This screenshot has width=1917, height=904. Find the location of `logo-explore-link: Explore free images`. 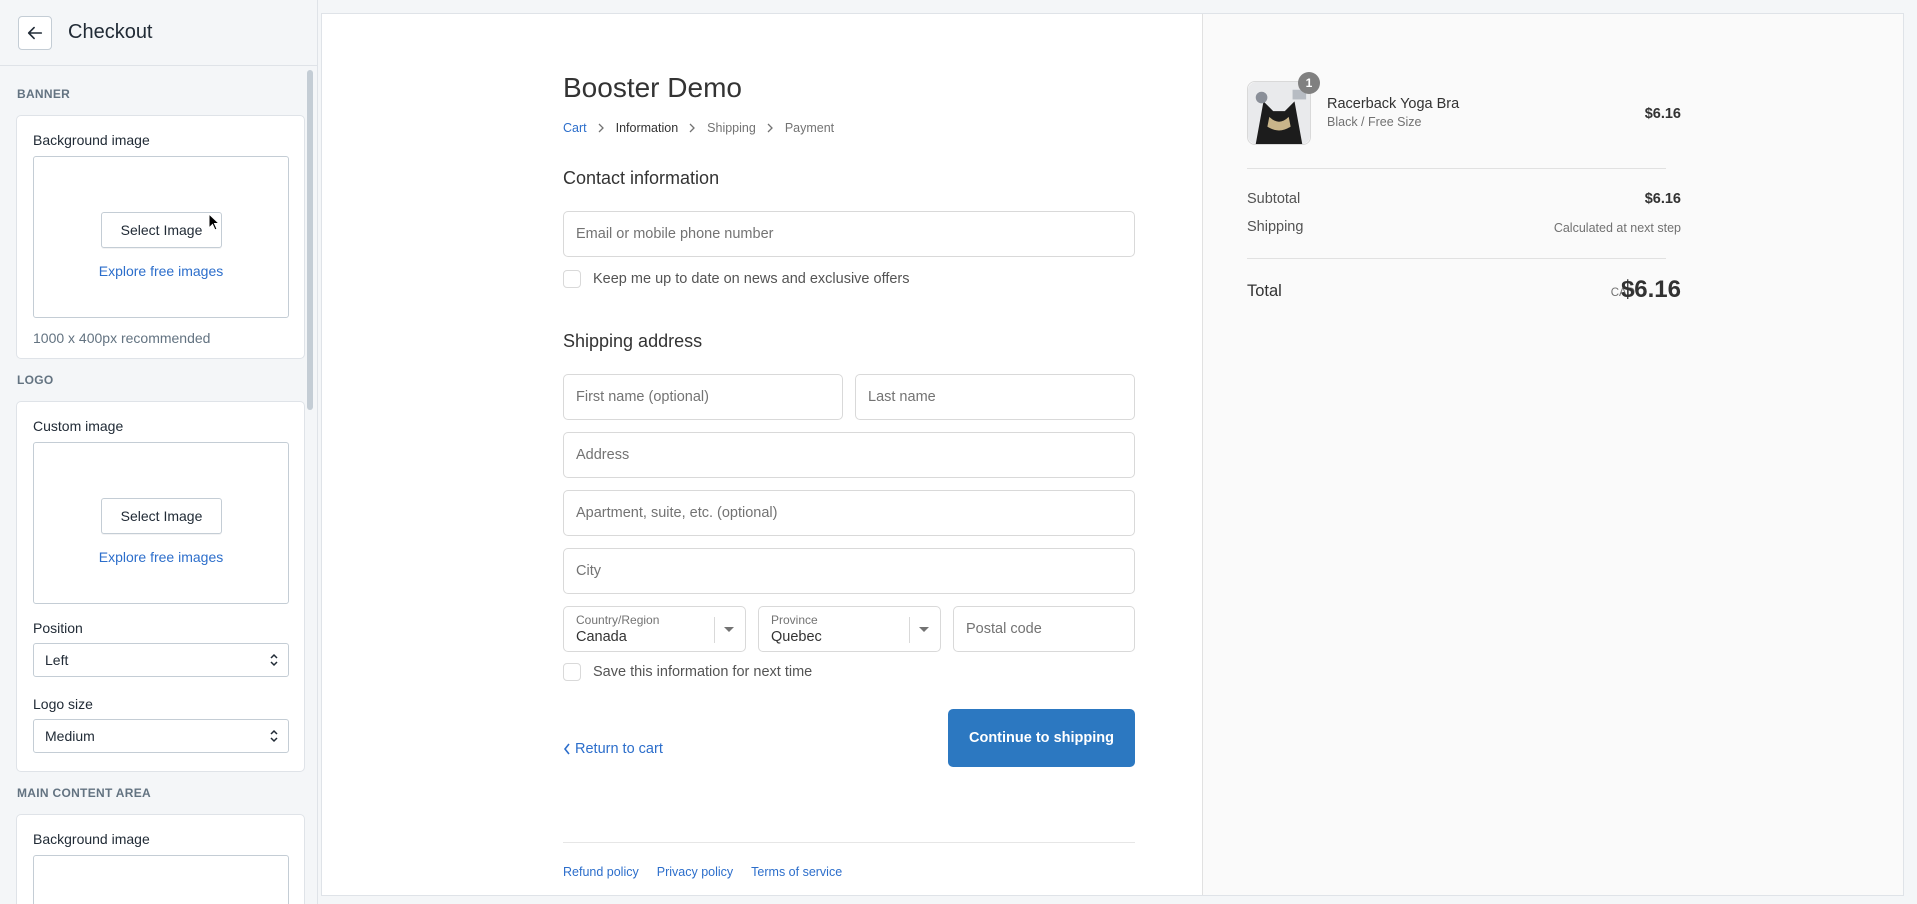

logo-explore-link: Explore free images is located at coordinates (161, 557).